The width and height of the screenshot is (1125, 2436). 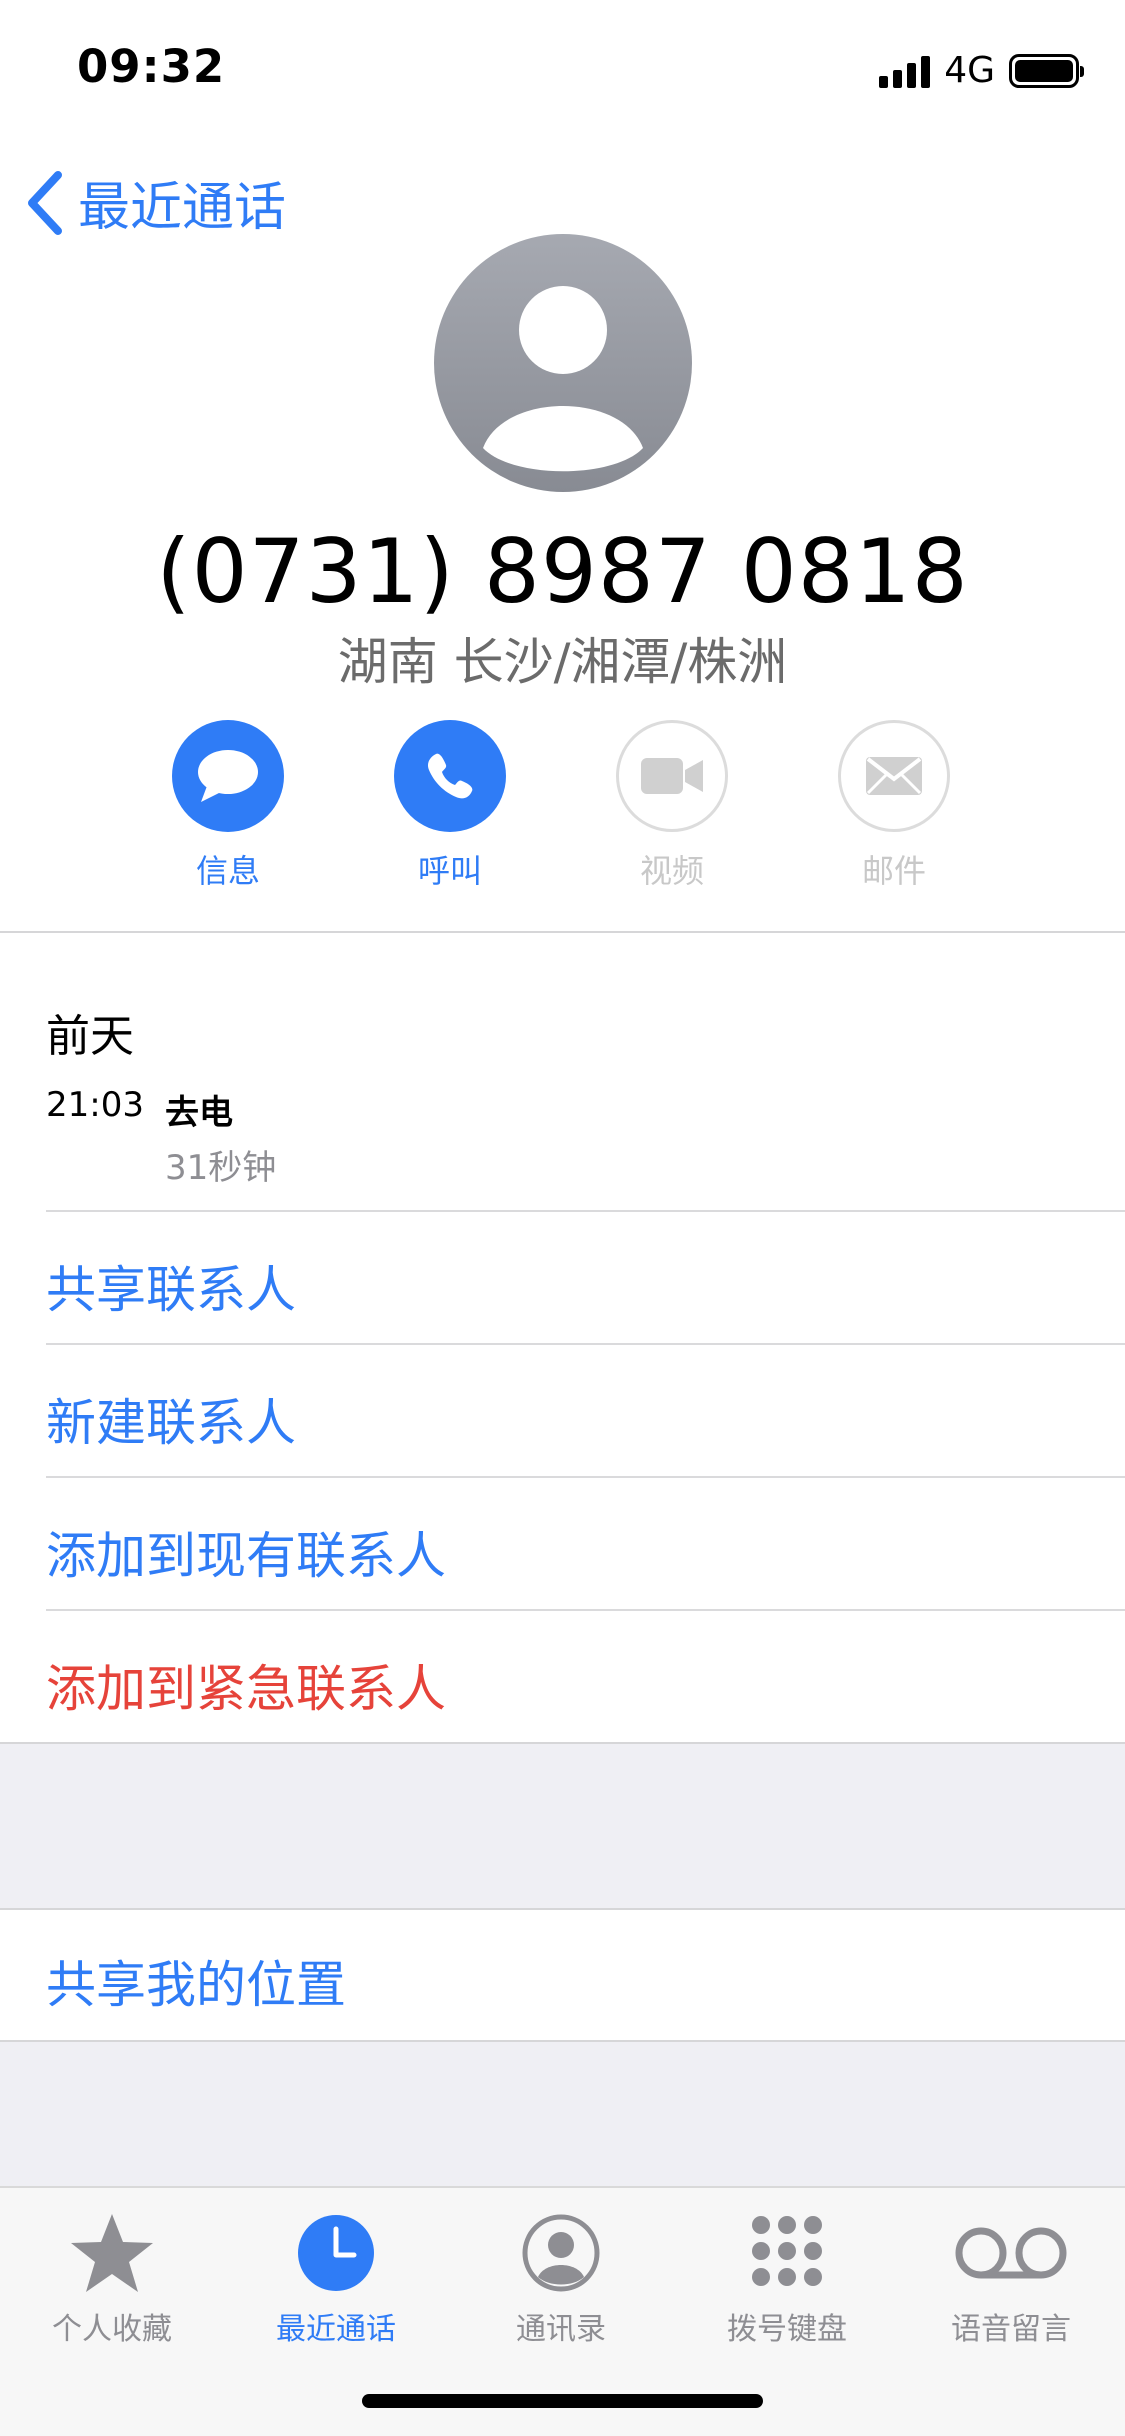 I want to click on share-location-option: 共享我的位置, so click(x=196, y=1981).